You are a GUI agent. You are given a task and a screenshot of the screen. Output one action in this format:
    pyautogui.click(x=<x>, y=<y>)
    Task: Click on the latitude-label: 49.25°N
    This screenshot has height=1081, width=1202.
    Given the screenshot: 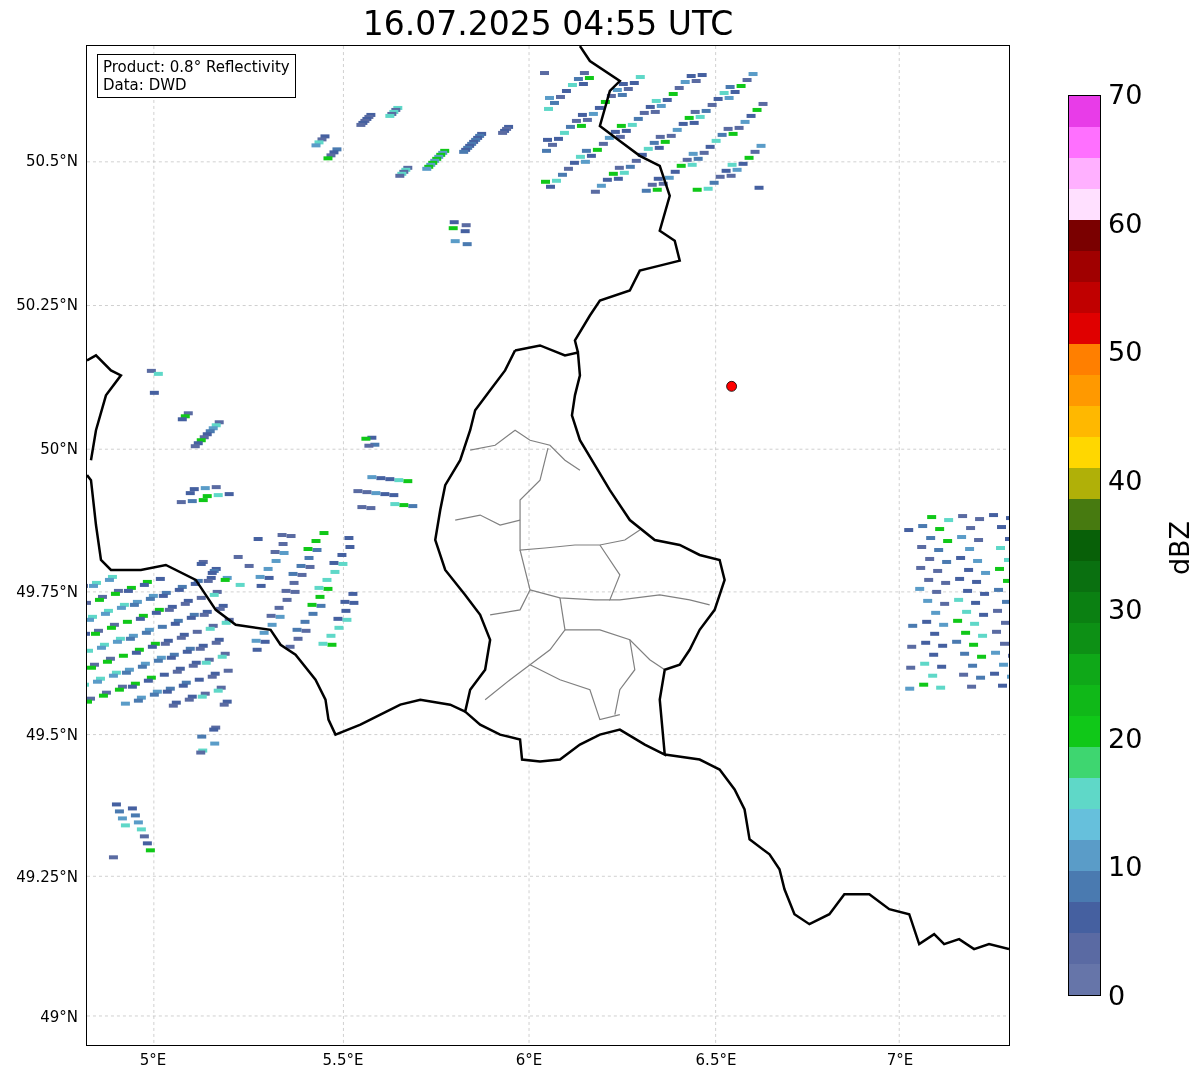 What is the action you would take?
    pyautogui.click(x=47, y=877)
    